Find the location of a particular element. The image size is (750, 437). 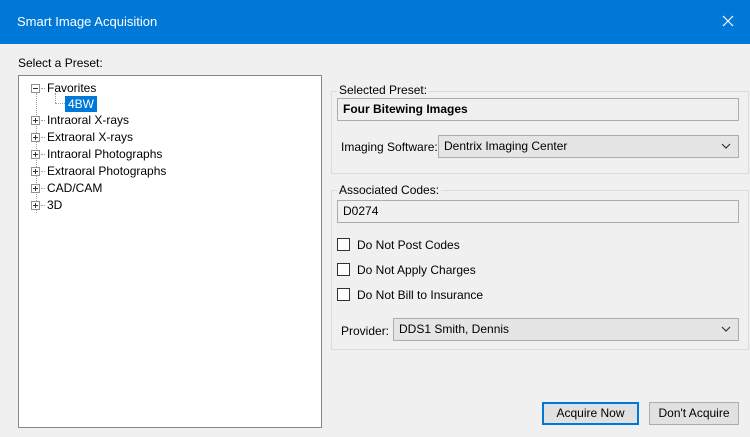

associated-codes-field: D0274 is located at coordinates (538, 211).